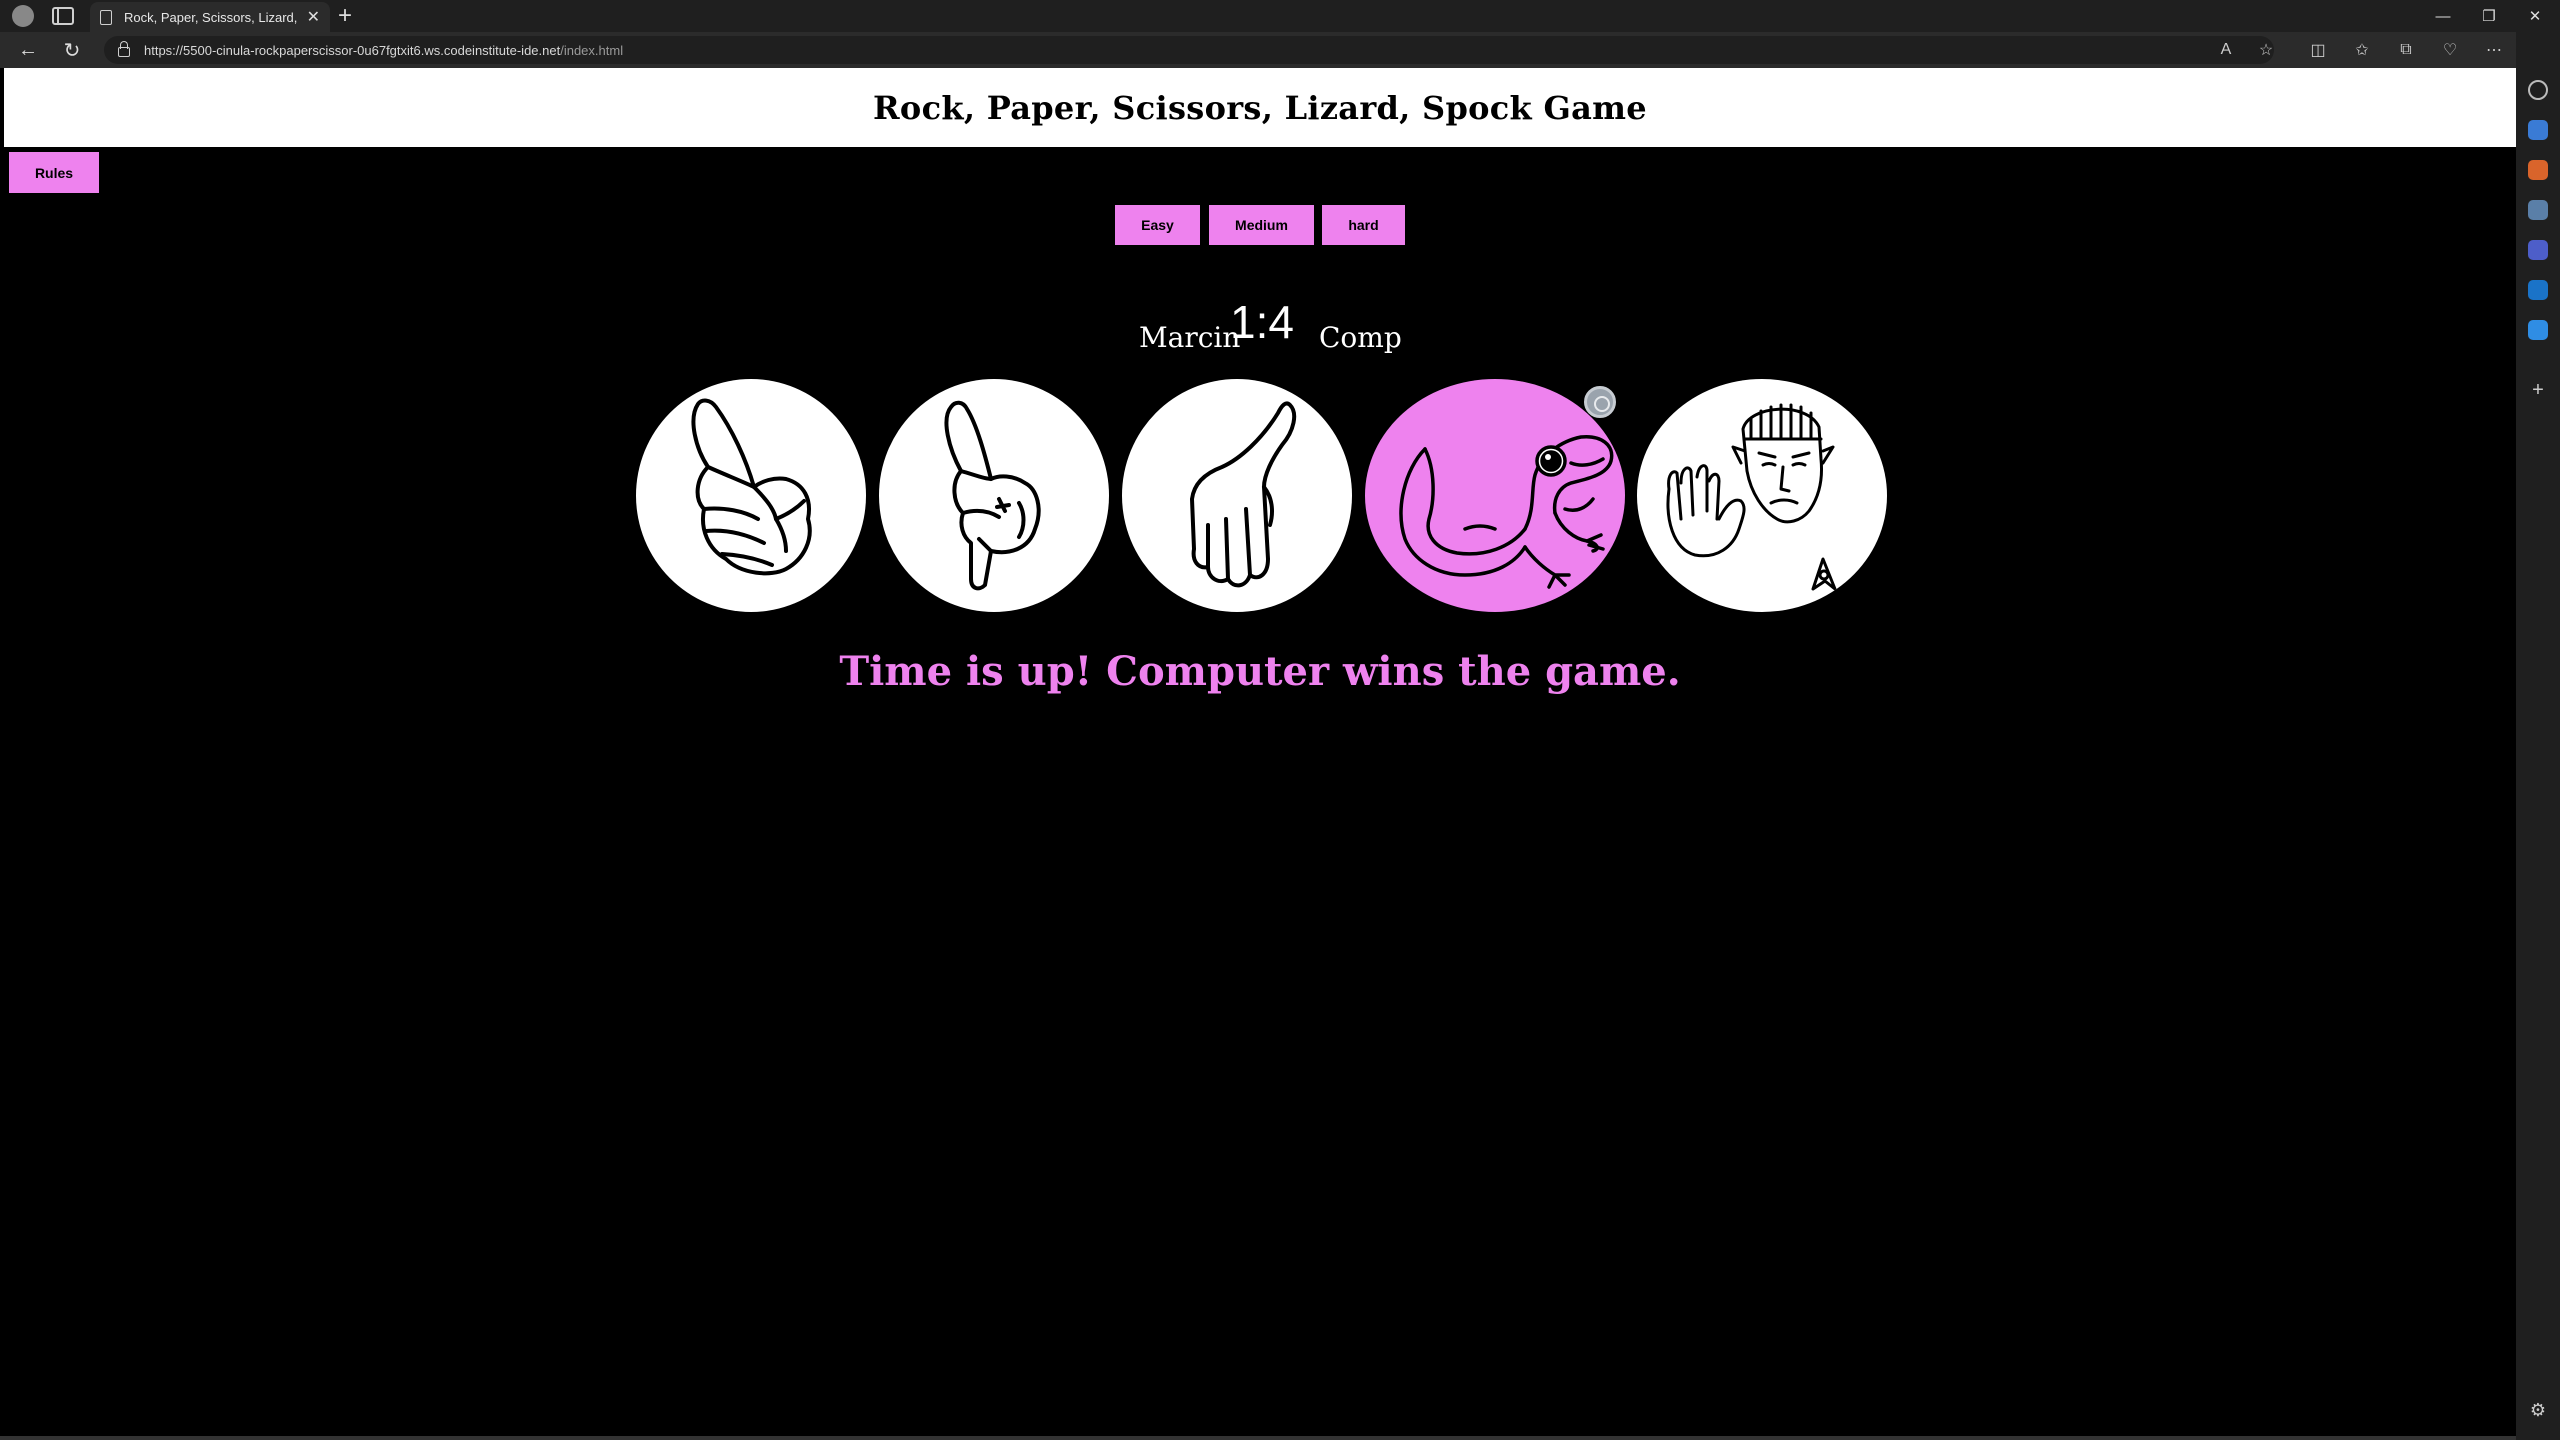 The image size is (2560, 1440). What do you see at coordinates (2489, 16) in the screenshot?
I see `restore-icon: ❐` at bounding box center [2489, 16].